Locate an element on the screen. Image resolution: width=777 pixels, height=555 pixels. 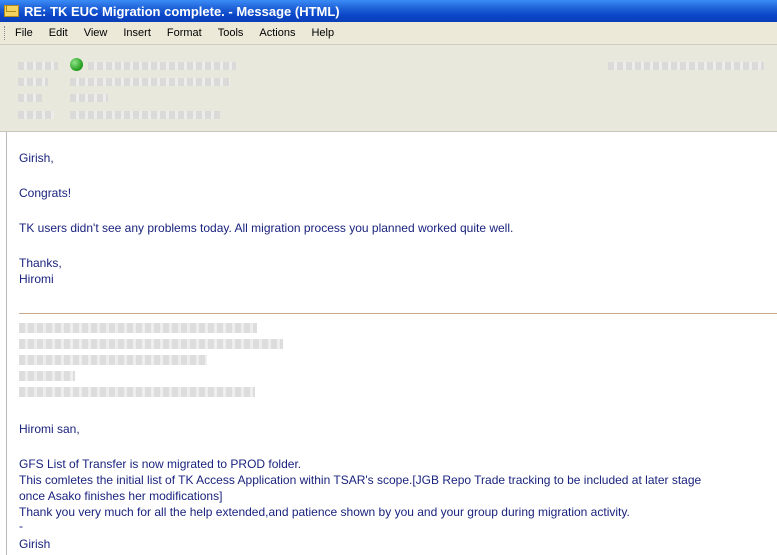
presence-status-icon is located at coordinates (76, 64).